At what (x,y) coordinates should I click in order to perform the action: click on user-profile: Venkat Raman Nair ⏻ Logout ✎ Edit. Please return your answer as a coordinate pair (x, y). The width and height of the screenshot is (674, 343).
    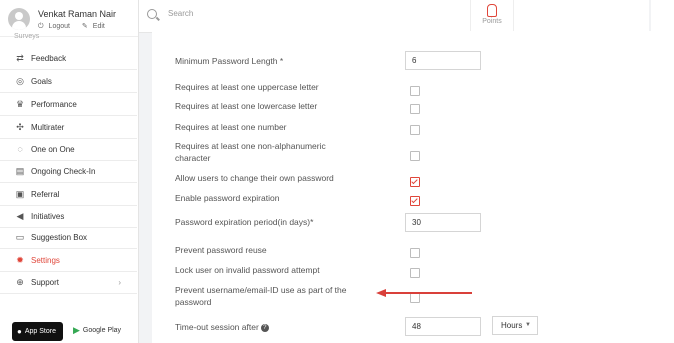
    Looking at the image, I should click on (69, 18).